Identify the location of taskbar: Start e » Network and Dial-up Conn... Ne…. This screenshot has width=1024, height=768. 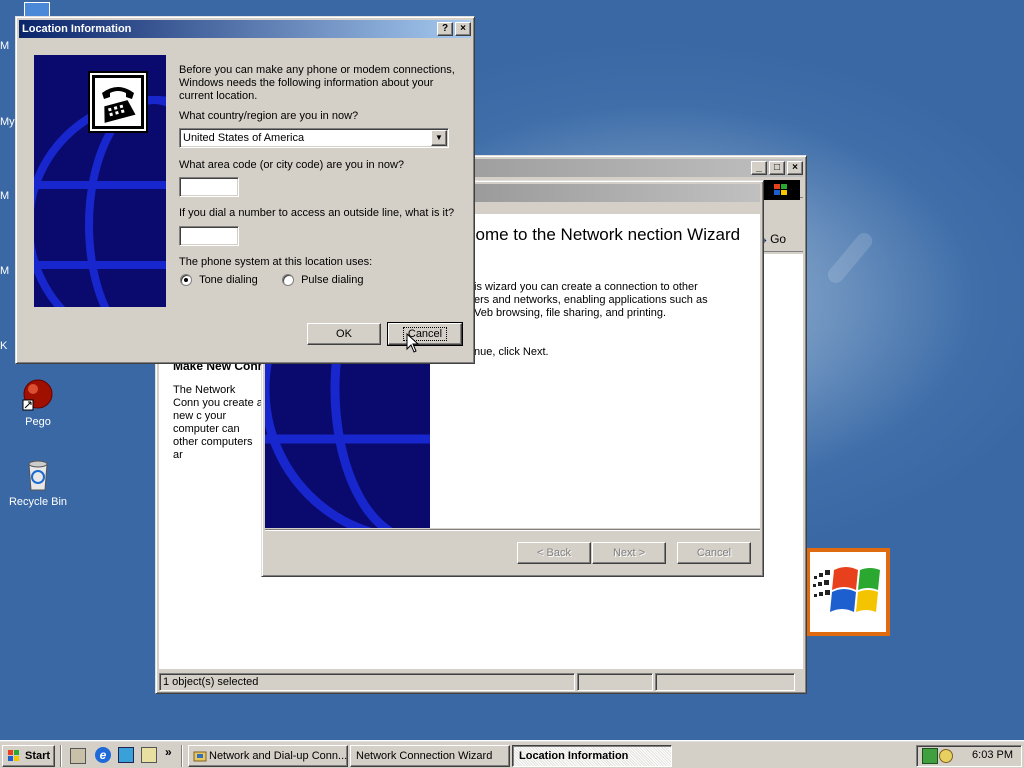
(512, 754).